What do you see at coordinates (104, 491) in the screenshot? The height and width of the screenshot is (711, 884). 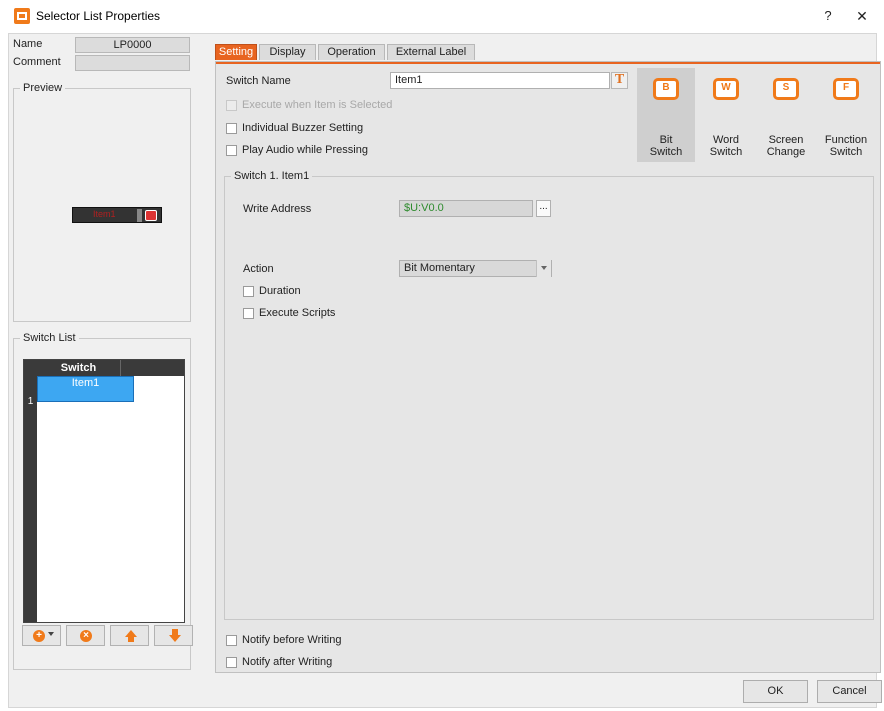 I see `switch-list-table: Switch 1 Item1` at bounding box center [104, 491].